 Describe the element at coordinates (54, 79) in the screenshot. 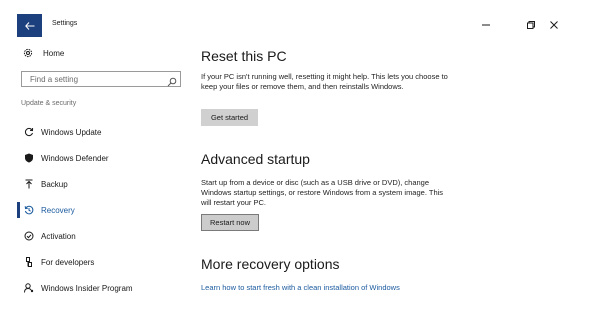

I see `search-placeholder: Find a setting` at that location.